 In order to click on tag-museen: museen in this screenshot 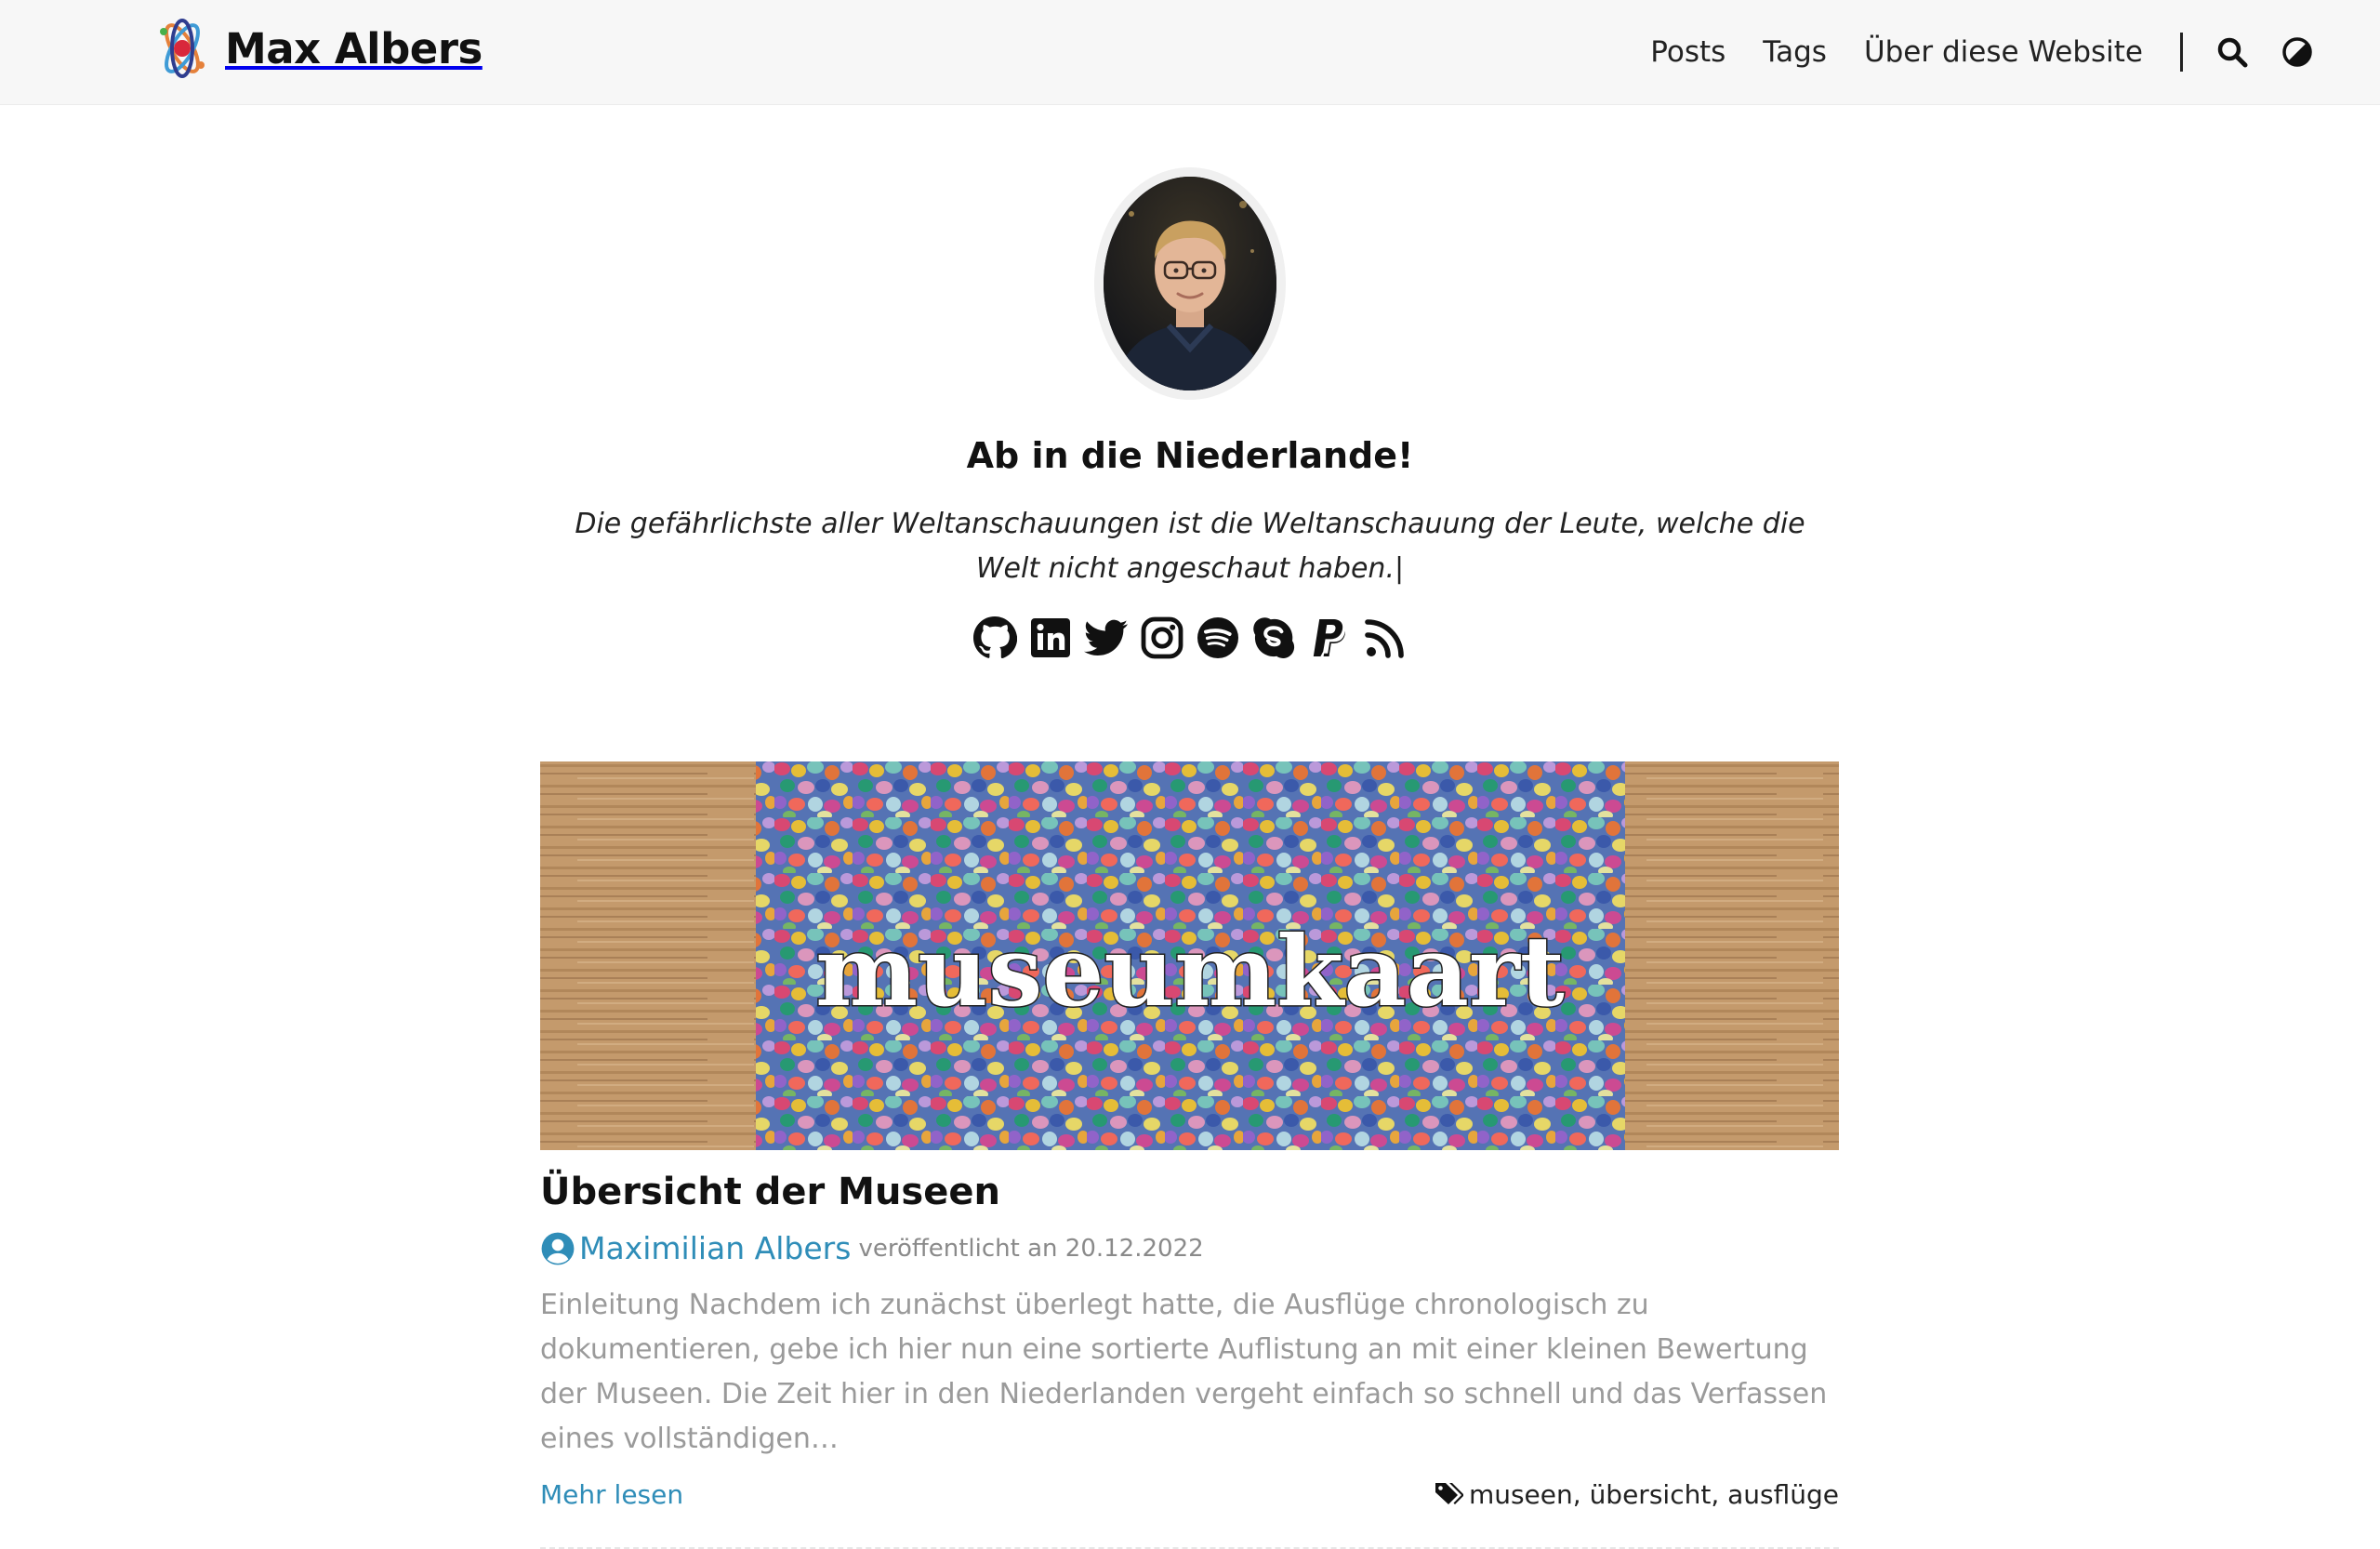, I will do `click(1521, 1494)`.